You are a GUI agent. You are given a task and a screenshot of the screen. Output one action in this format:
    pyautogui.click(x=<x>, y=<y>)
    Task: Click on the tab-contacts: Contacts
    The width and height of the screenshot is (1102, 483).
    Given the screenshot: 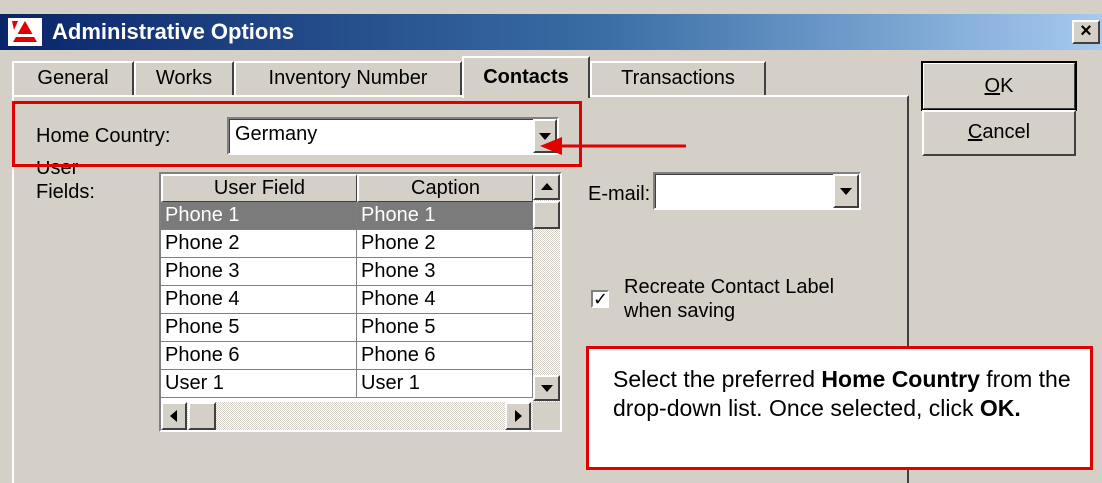 What is the action you would take?
    pyautogui.click(x=526, y=77)
    